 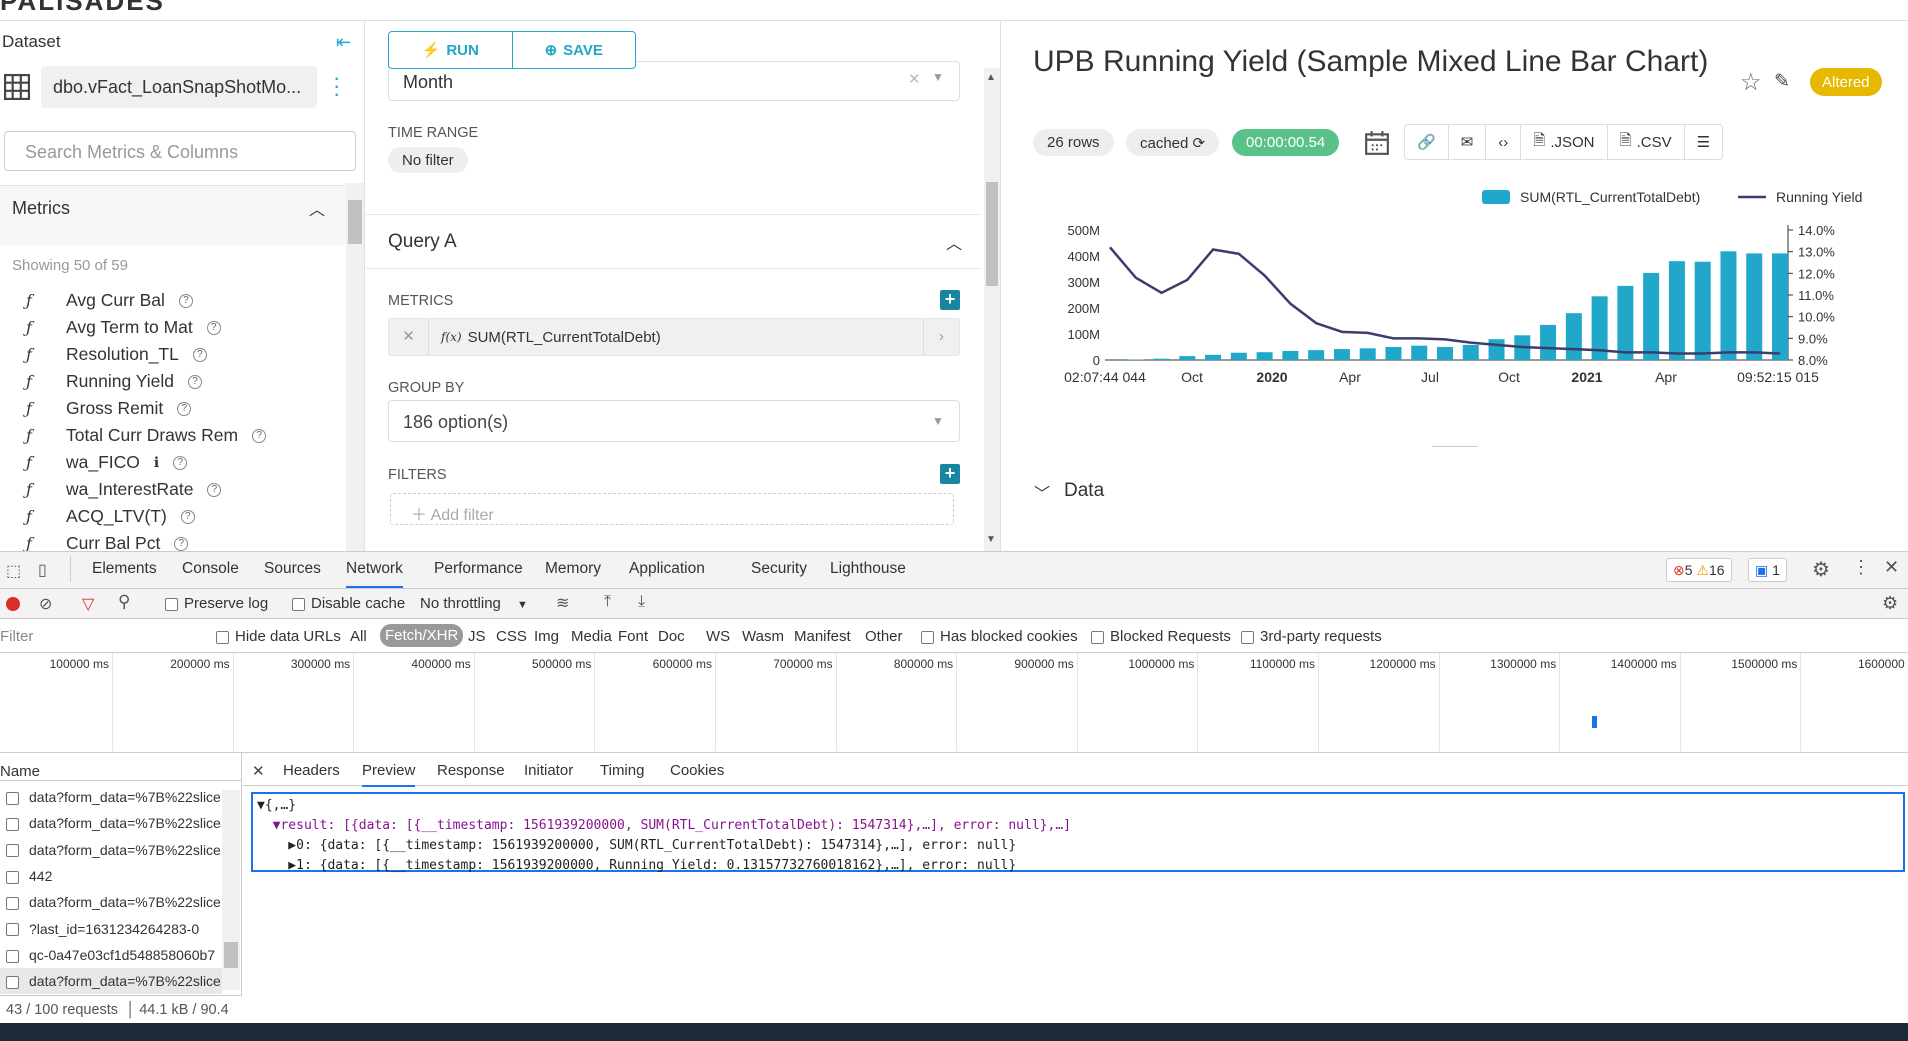 I want to click on metric-list-item: ƒ Running Yield?, so click(x=114, y=381).